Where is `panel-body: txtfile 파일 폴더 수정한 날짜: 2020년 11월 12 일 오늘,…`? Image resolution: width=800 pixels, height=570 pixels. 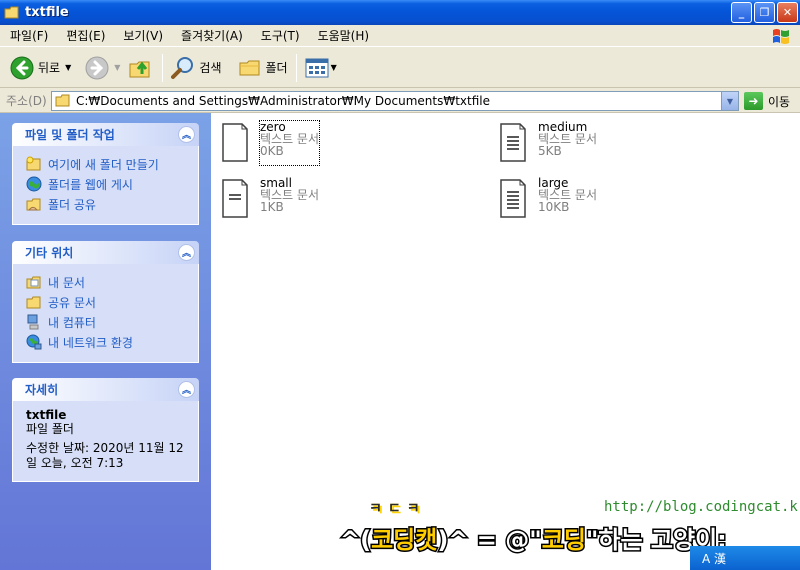 panel-body: txtfile 파일 폴더 수정한 날짜: 2020년 11월 12 일 오늘,… is located at coordinates (105, 441).